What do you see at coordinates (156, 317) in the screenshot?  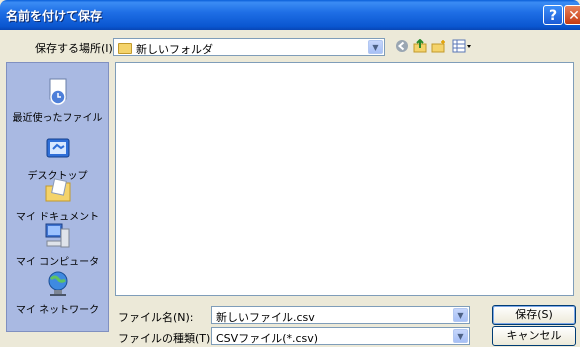 I see `filename-label: ファイル名(N):` at bounding box center [156, 317].